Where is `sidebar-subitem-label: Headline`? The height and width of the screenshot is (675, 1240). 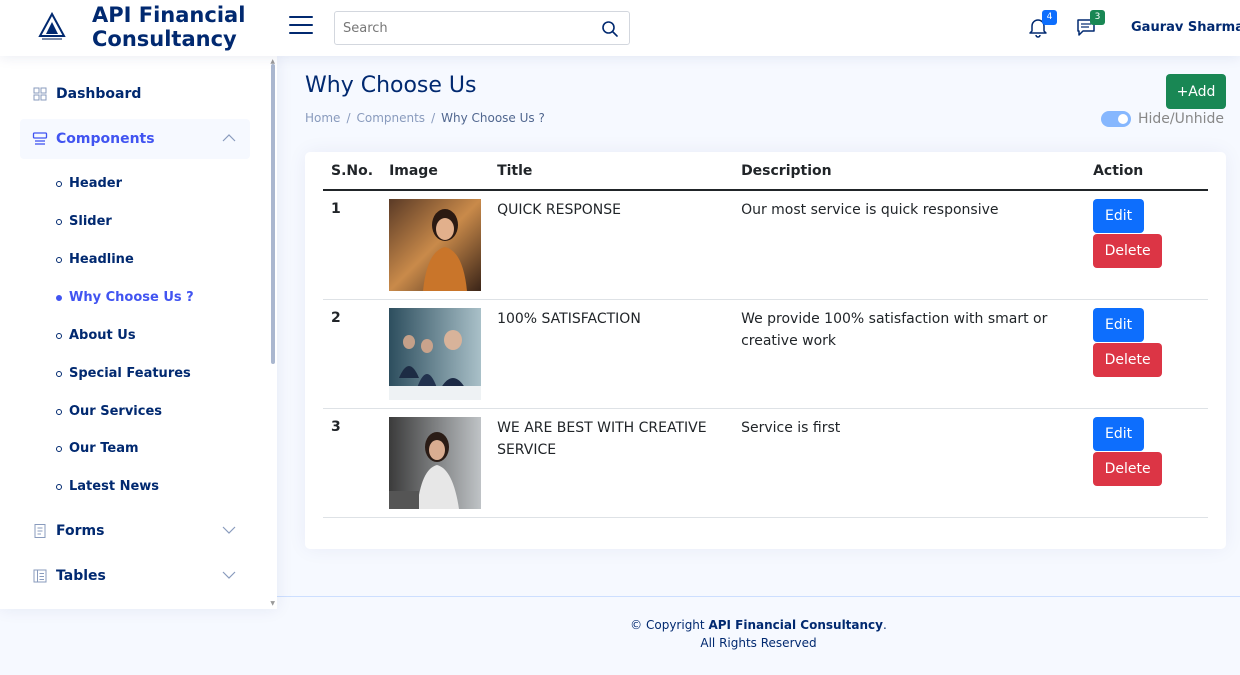
sidebar-subitem-label: Headline is located at coordinates (101, 259).